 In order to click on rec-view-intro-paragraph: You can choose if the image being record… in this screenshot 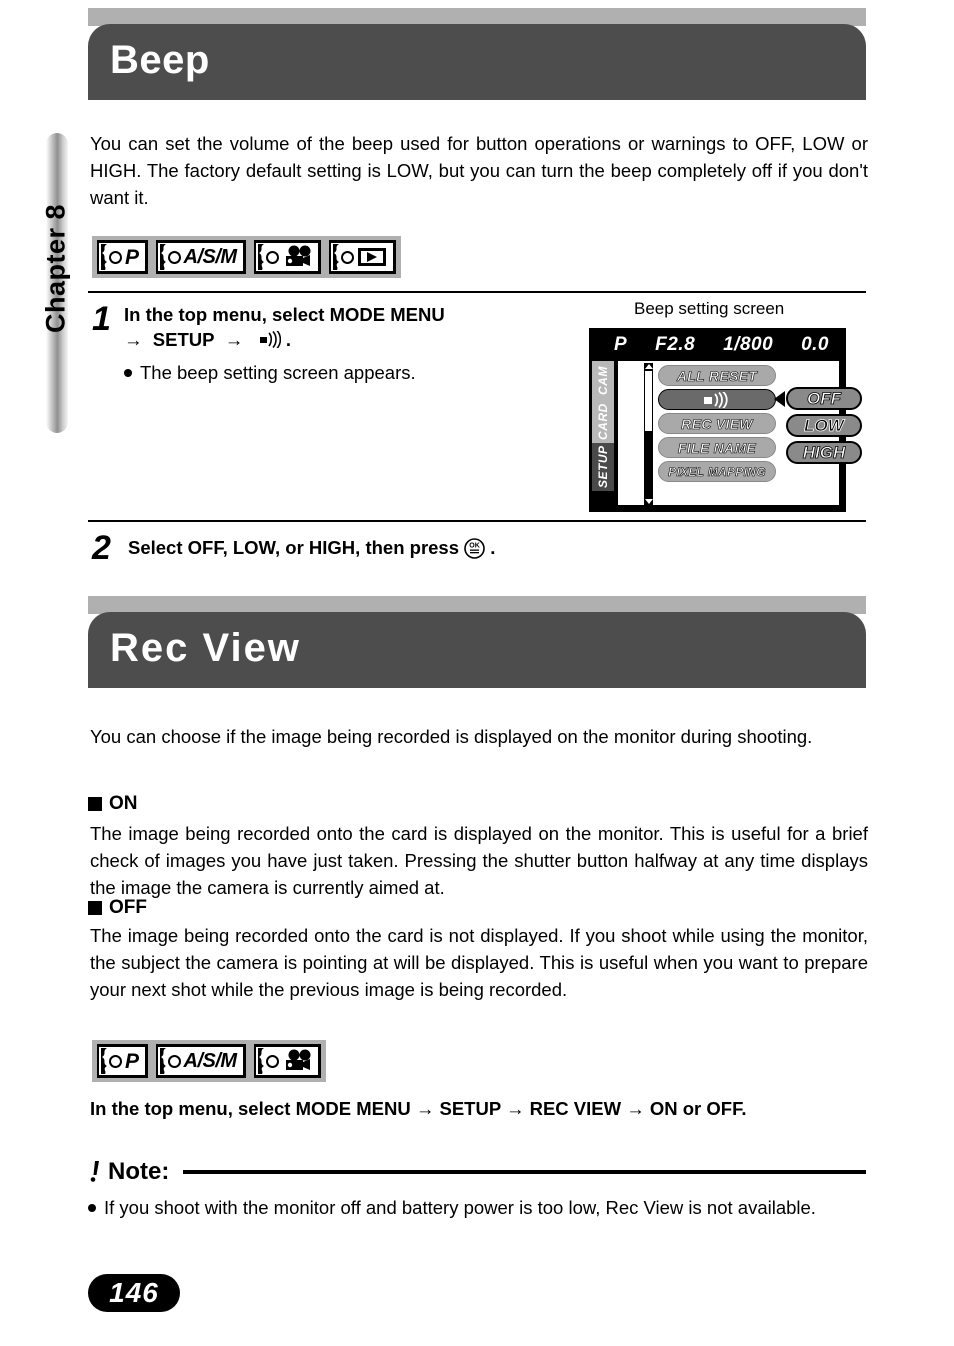, I will do `click(451, 736)`.